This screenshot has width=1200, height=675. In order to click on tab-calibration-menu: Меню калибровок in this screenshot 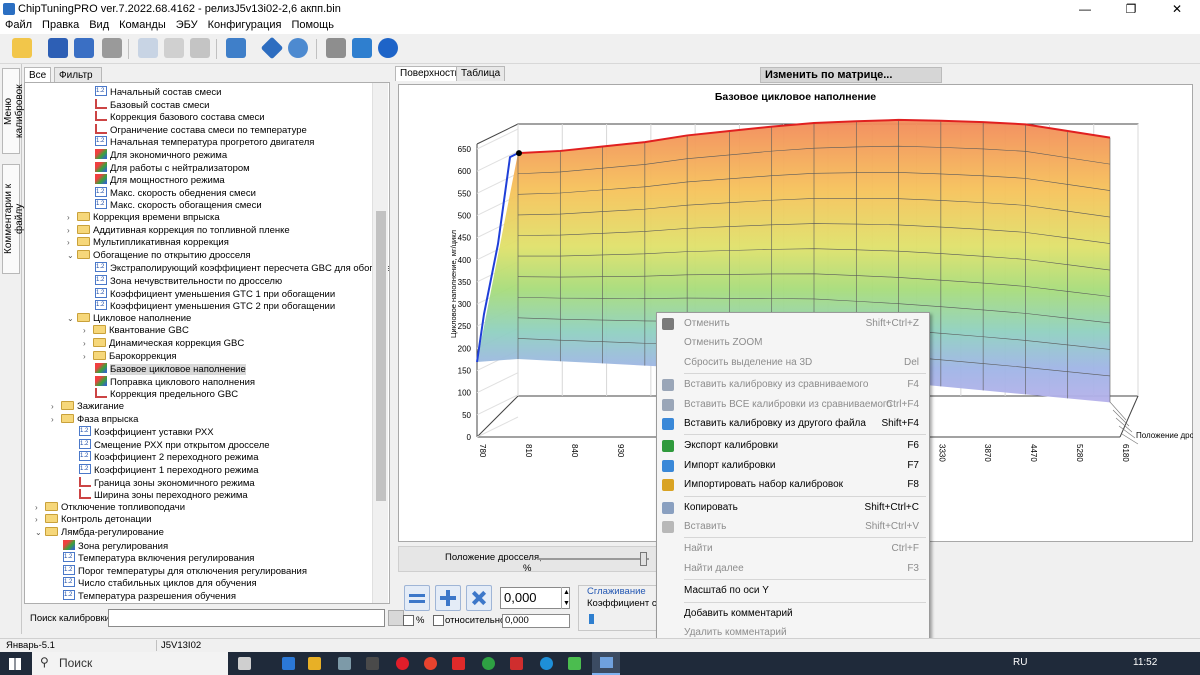, I will do `click(13, 111)`.